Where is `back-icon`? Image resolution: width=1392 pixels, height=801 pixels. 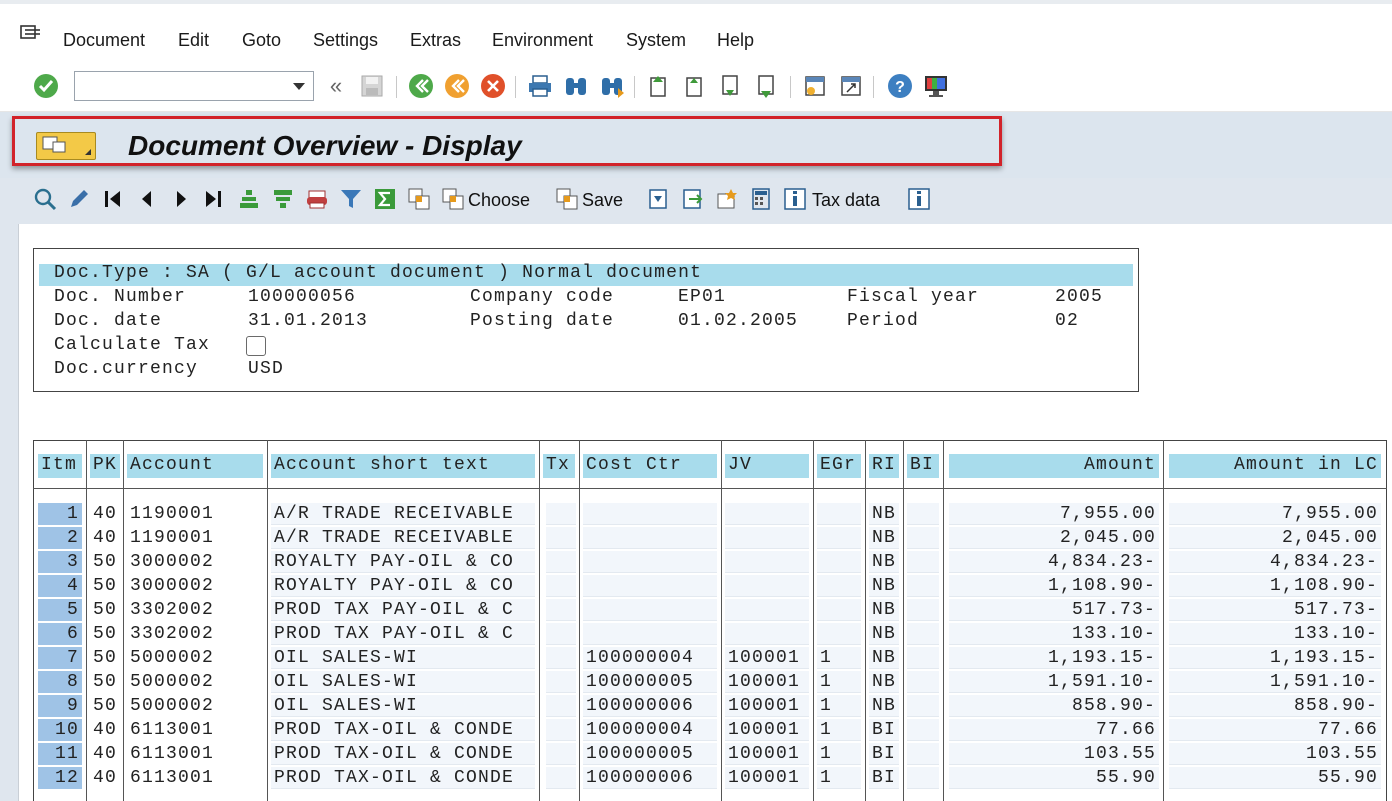
back-icon is located at coordinates (421, 86).